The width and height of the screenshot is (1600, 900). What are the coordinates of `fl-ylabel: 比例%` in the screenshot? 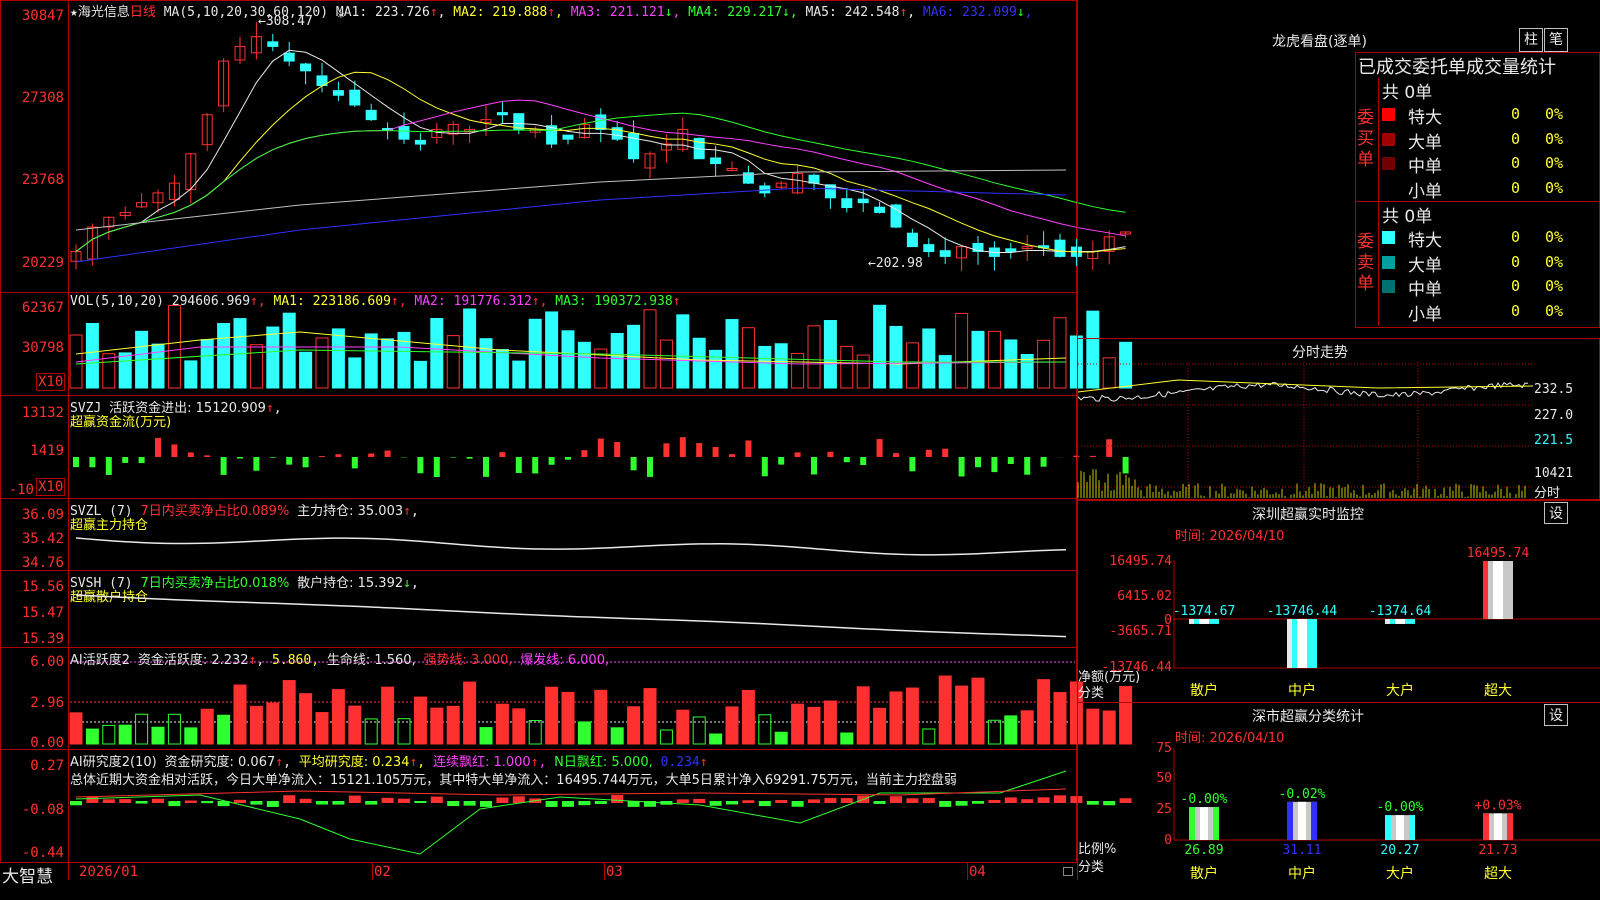 It's located at (1097, 849).